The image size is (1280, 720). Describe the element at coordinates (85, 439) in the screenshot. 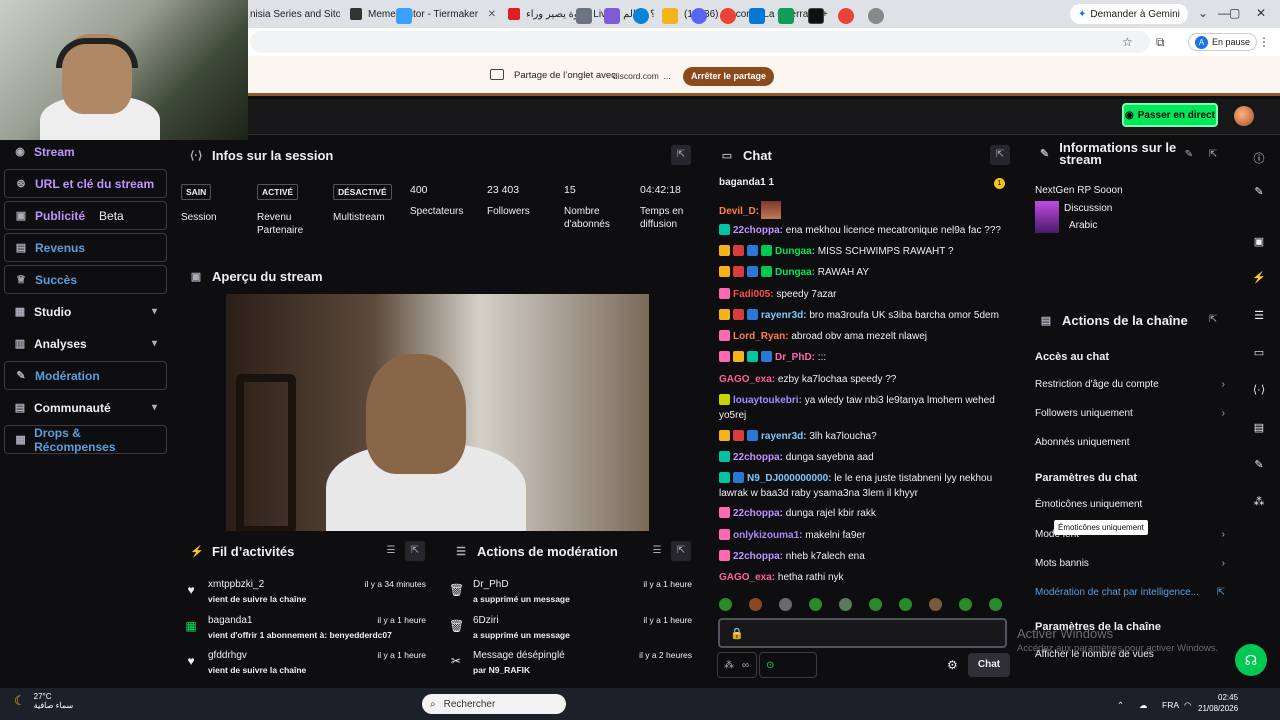

I see `sidebar-item-drops: ▦ Drops & Récompenses` at that location.